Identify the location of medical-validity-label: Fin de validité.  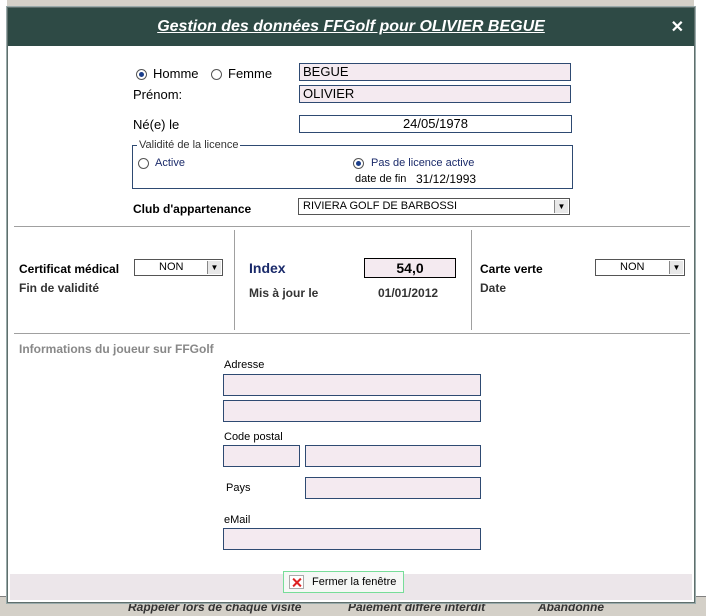
(59, 288).